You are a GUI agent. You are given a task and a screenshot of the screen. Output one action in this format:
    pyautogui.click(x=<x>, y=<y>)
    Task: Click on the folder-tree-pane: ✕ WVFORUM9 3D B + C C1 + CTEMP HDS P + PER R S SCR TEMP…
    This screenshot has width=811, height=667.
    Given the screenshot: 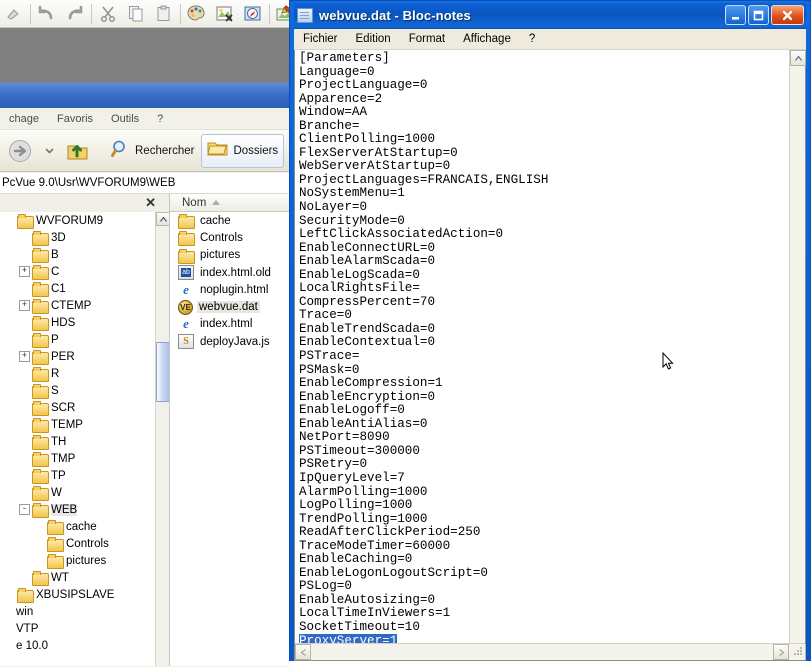 What is the action you would take?
    pyautogui.click(x=85, y=430)
    